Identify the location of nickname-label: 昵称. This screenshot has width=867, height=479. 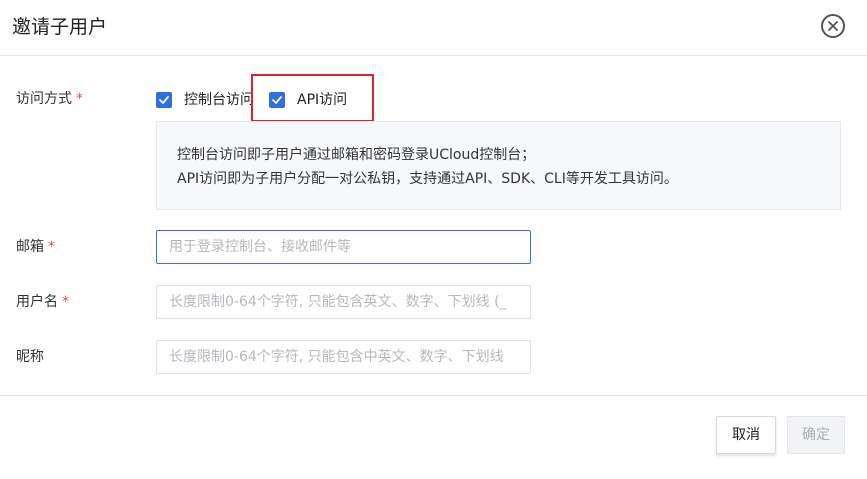
(30, 357).